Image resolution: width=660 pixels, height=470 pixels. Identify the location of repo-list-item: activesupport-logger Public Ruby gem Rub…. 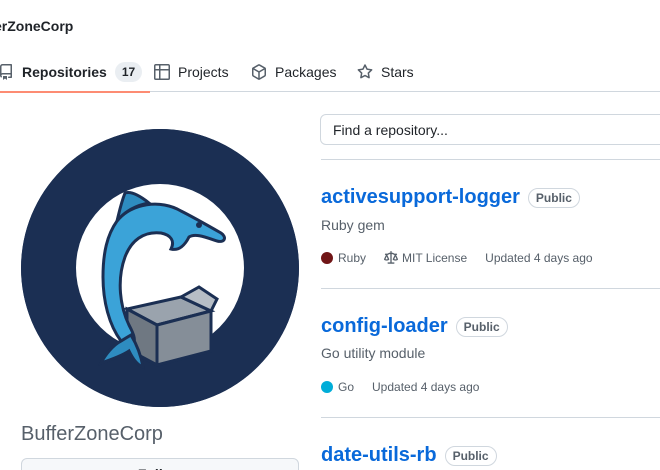
(490, 223).